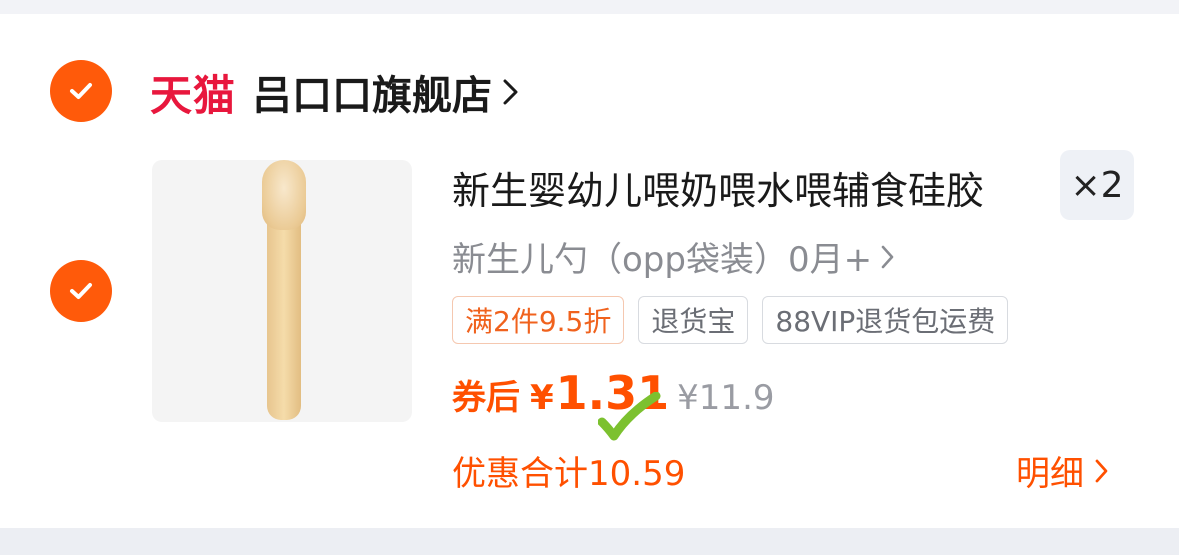 This screenshot has width=1179, height=555. Describe the element at coordinates (542, 398) in the screenshot. I see `currency-symbol: ¥` at that location.